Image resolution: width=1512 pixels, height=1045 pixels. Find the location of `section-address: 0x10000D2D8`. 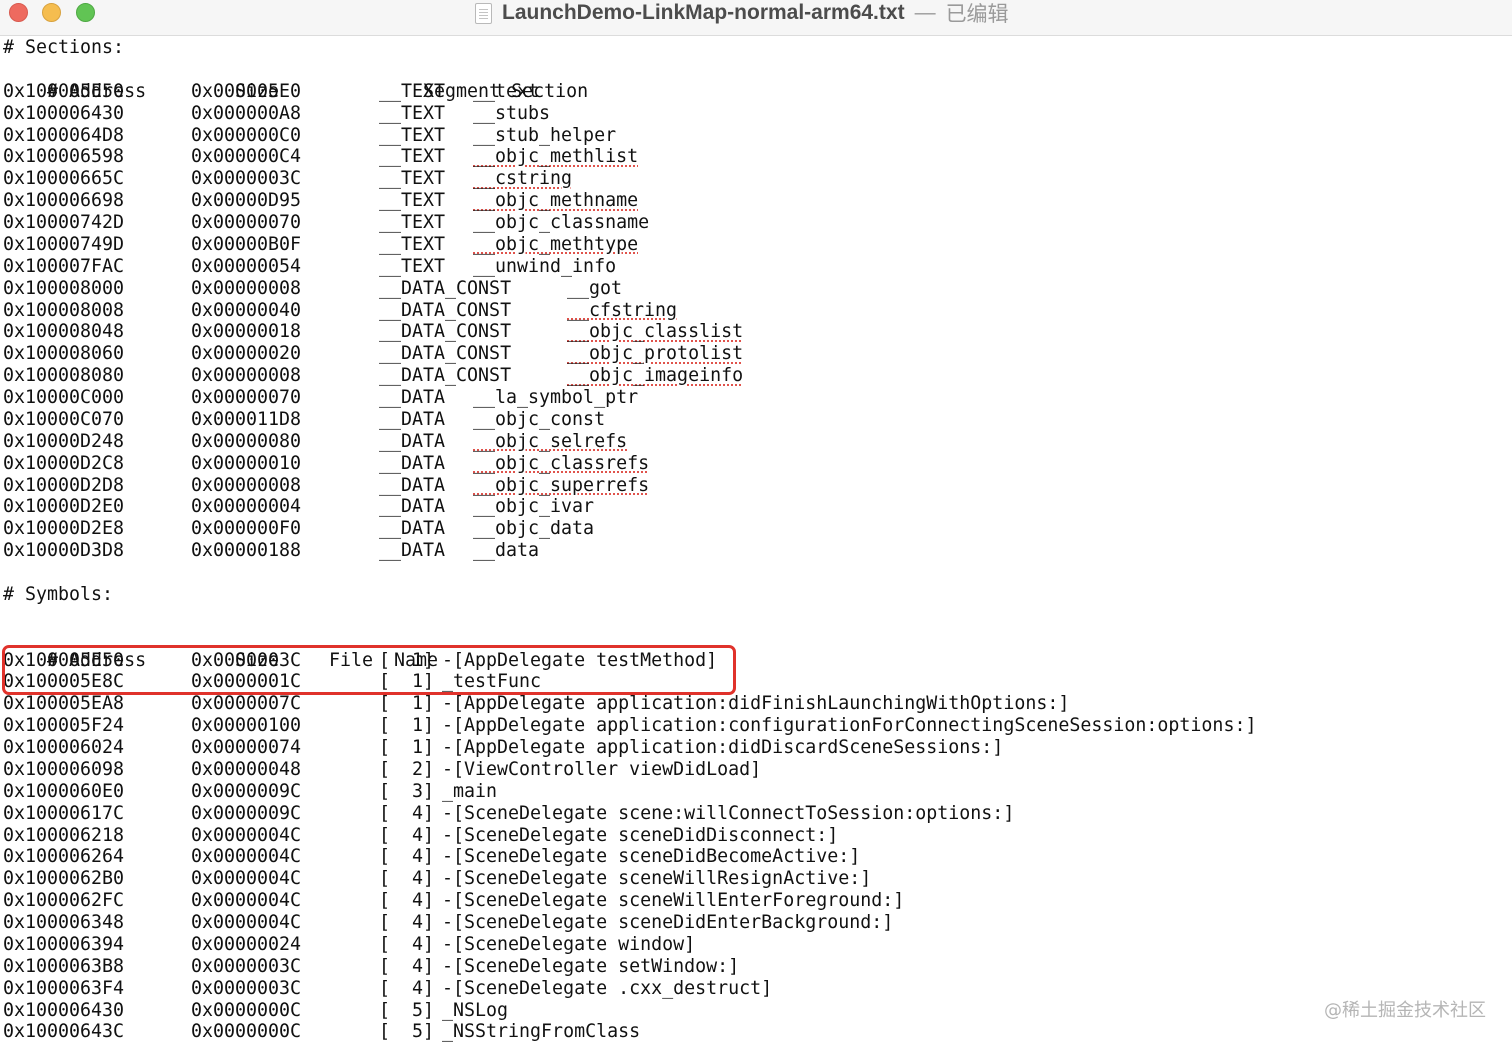

section-address: 0x10000D2D8 is located at coordinates (64, 485).